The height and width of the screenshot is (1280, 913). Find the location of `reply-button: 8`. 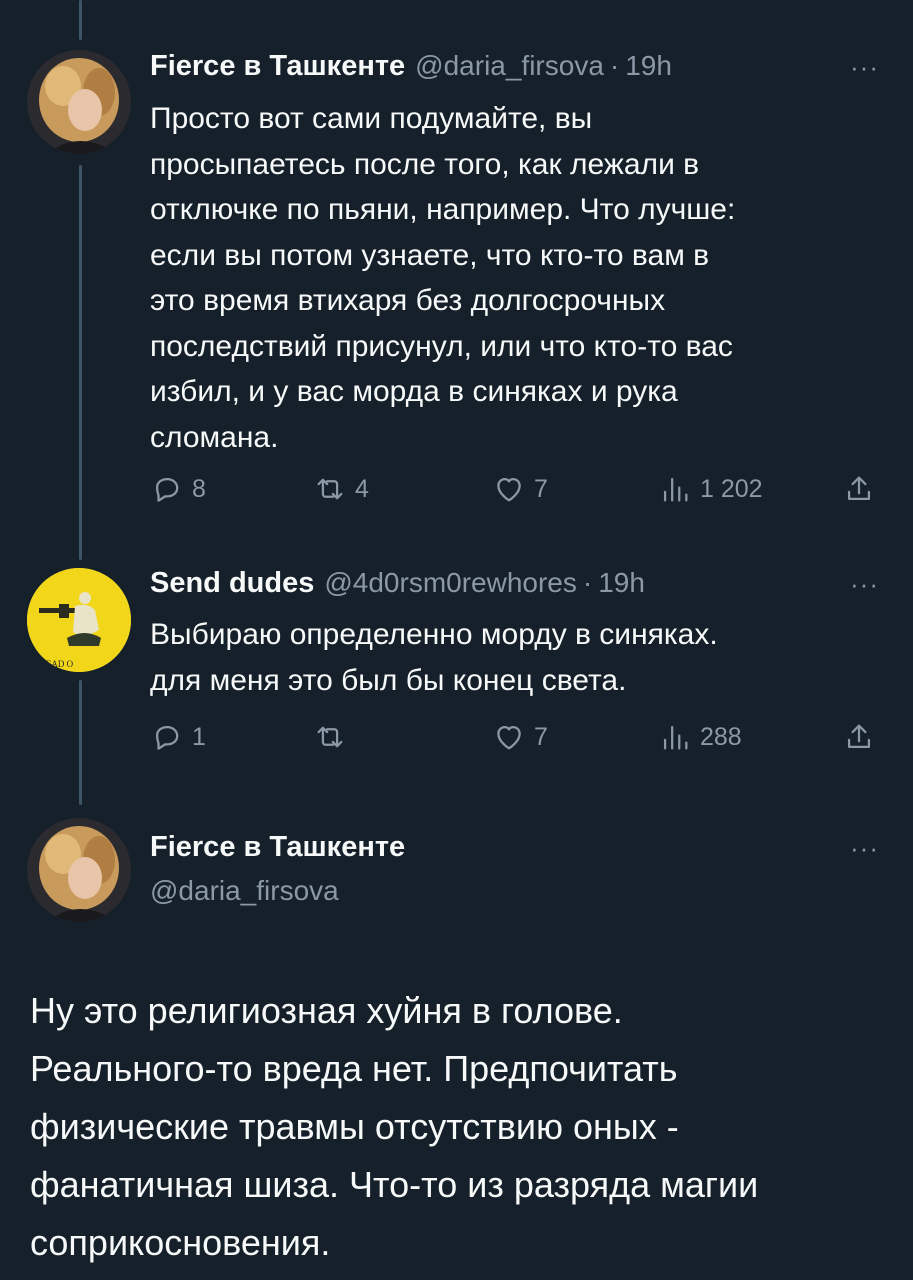

reply-button: 8 is located at coordinates (178, 489).